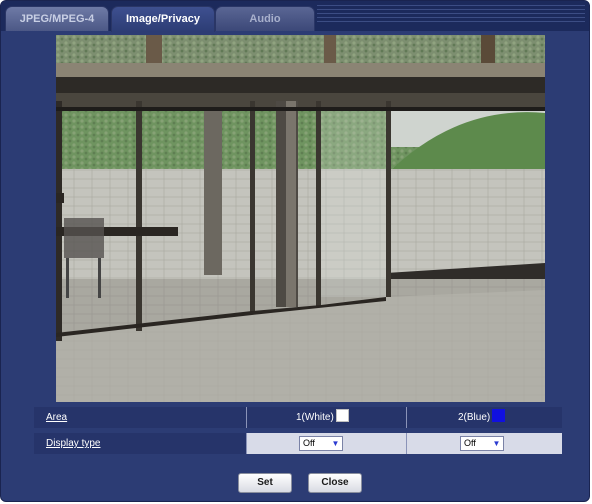 The width and height of the screenshot is (592, 504). I want to click on area1-text: 1(White), so click(322, 417).